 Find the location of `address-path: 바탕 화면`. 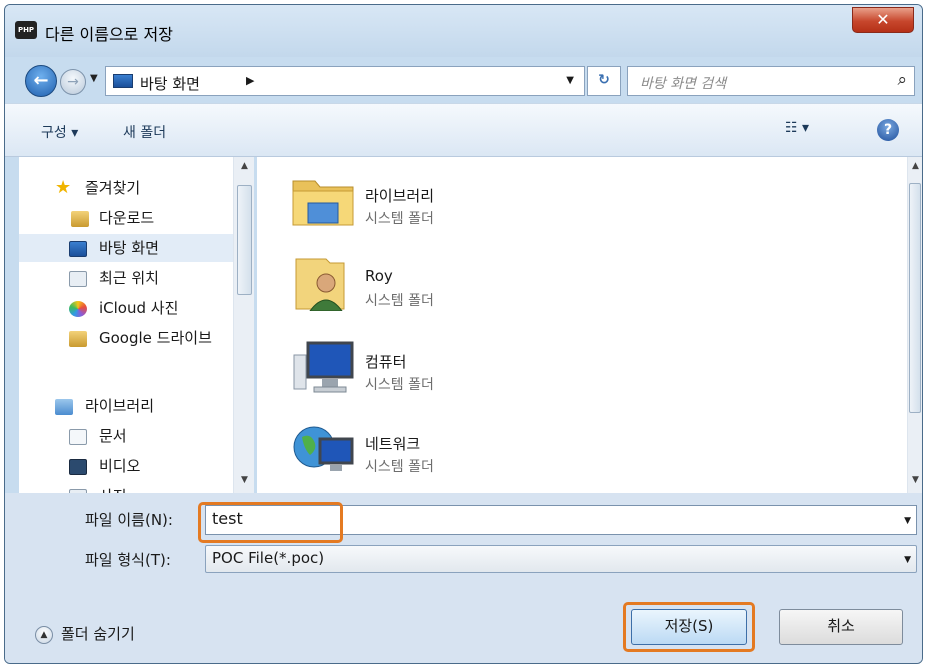

address-path: 바탕 화면 is located at coordinates (170, 83).